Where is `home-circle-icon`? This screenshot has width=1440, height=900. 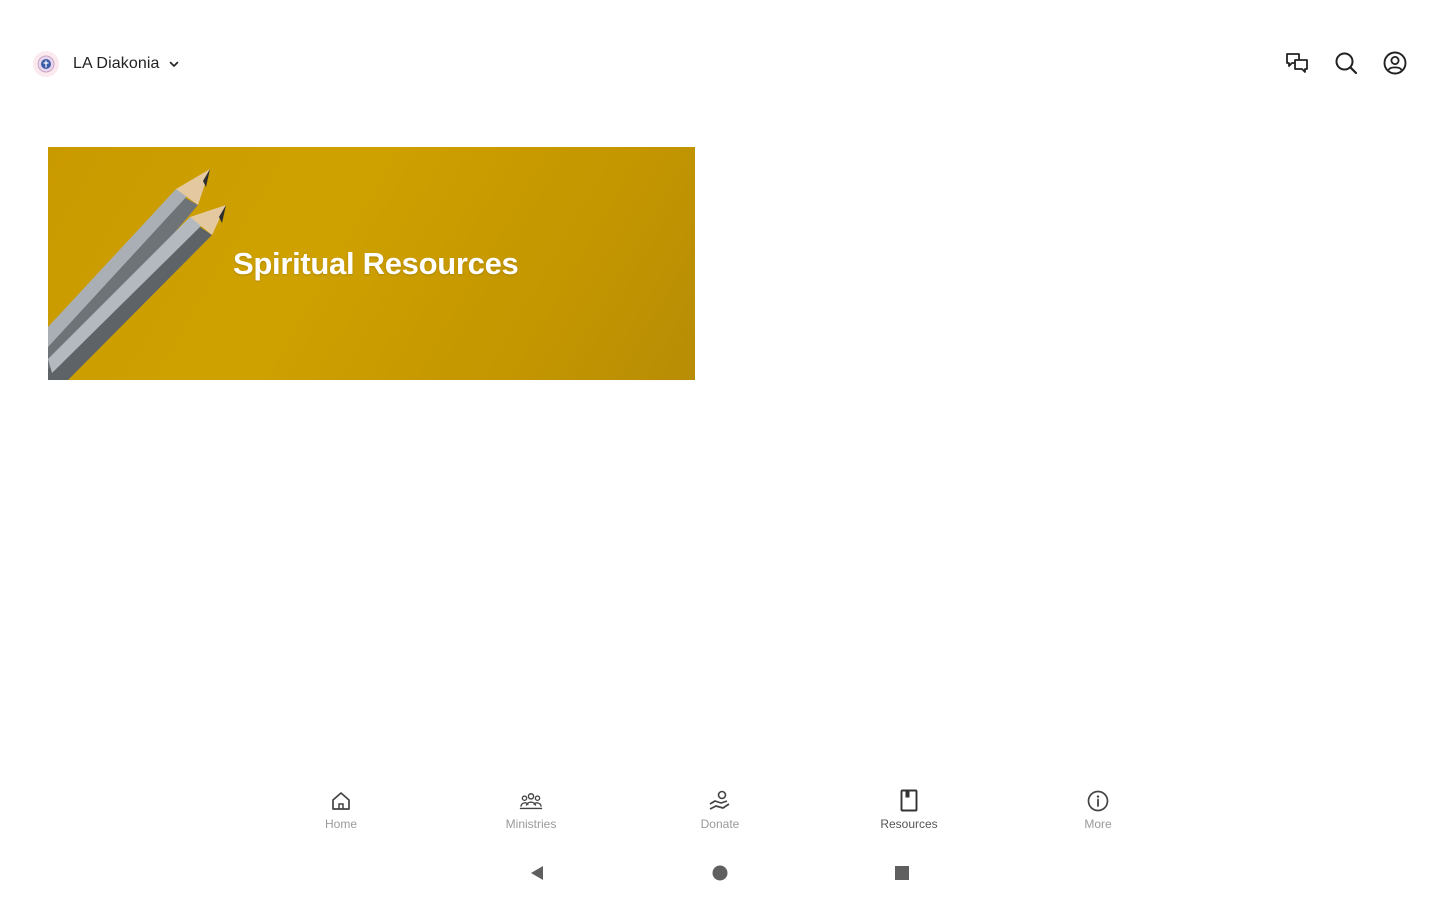 home-circle-icon is located at coordinates (720, 875).